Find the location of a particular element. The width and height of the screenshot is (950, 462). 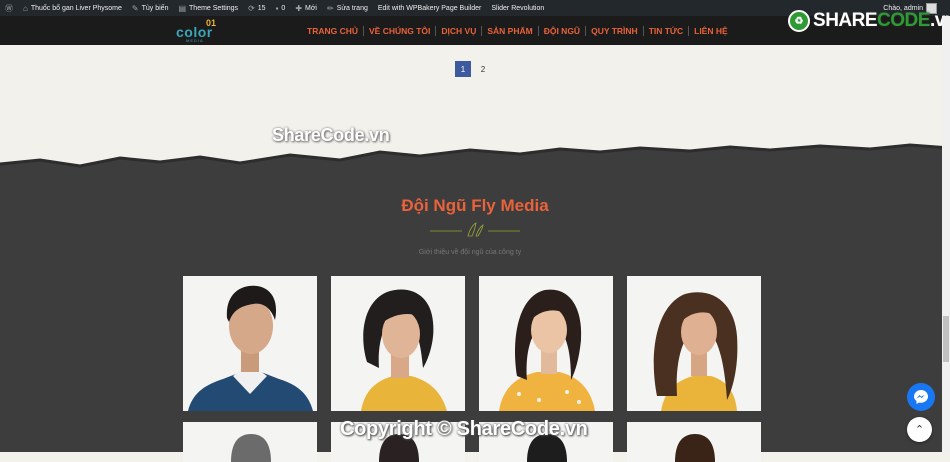

messenger-icon is located at coordinates (921, 397).